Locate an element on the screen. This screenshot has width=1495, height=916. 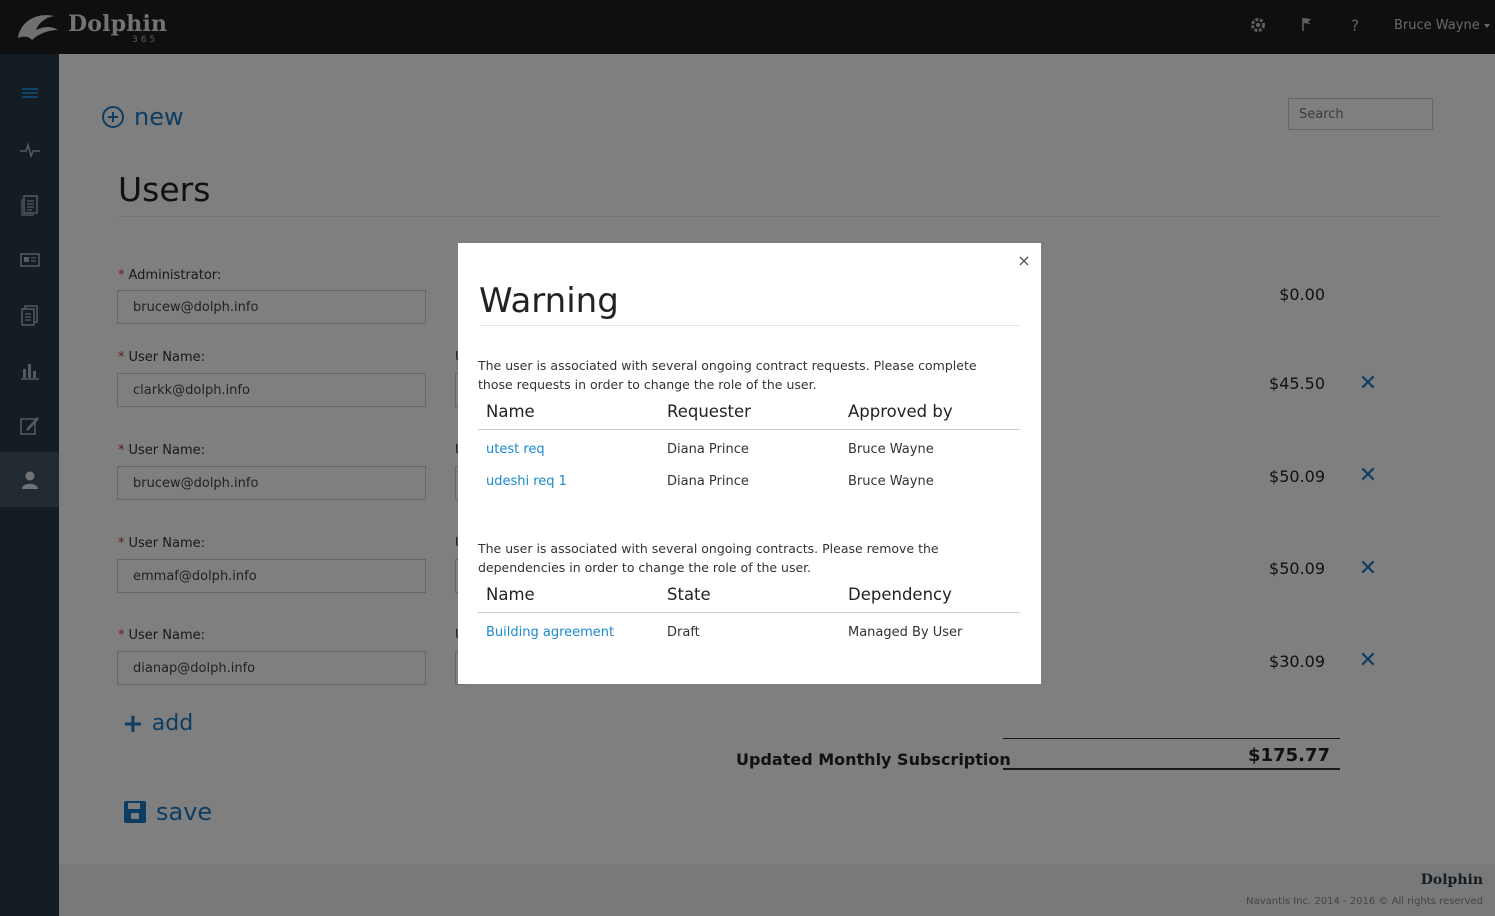
state-cell: Draft is located at coordinates (683, 632).